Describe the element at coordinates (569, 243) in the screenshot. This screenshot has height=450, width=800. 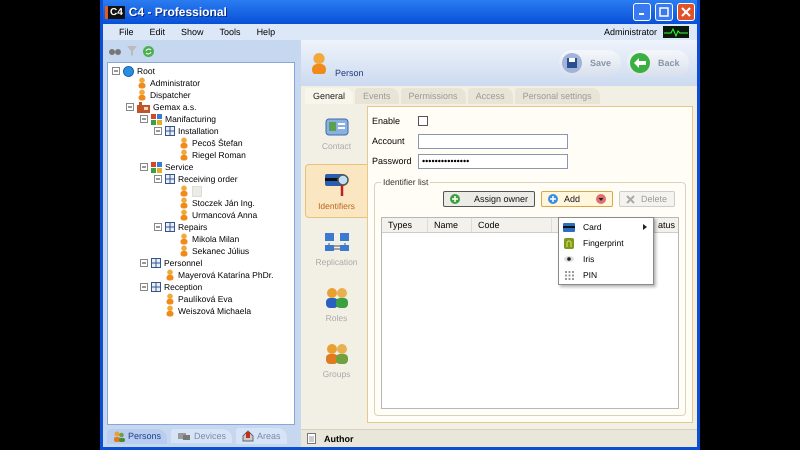
I see `fingerprint-icon` at that location.